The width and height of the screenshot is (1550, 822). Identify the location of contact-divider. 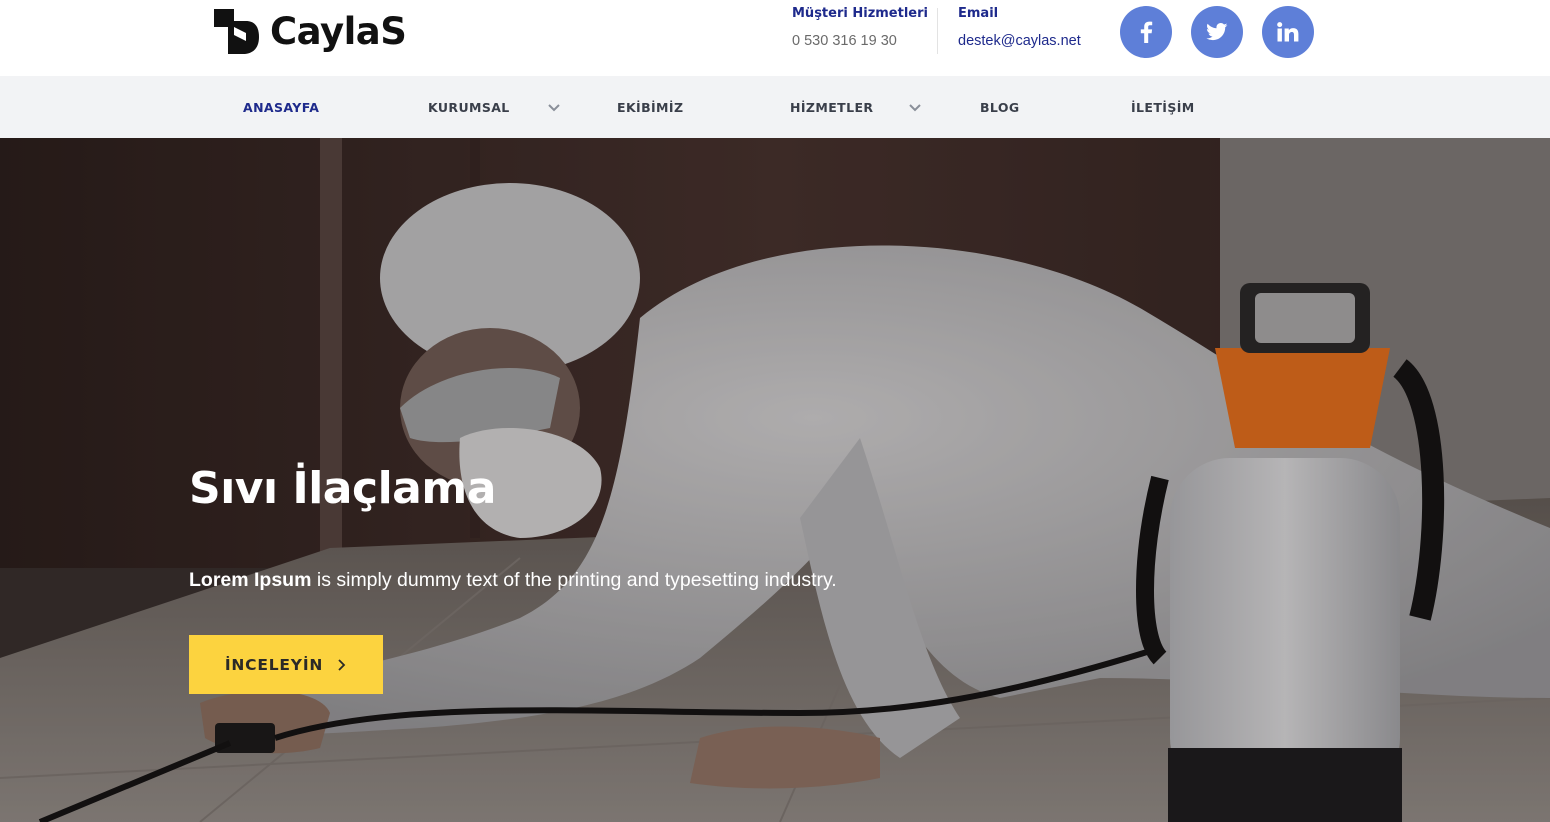
(937, 31).